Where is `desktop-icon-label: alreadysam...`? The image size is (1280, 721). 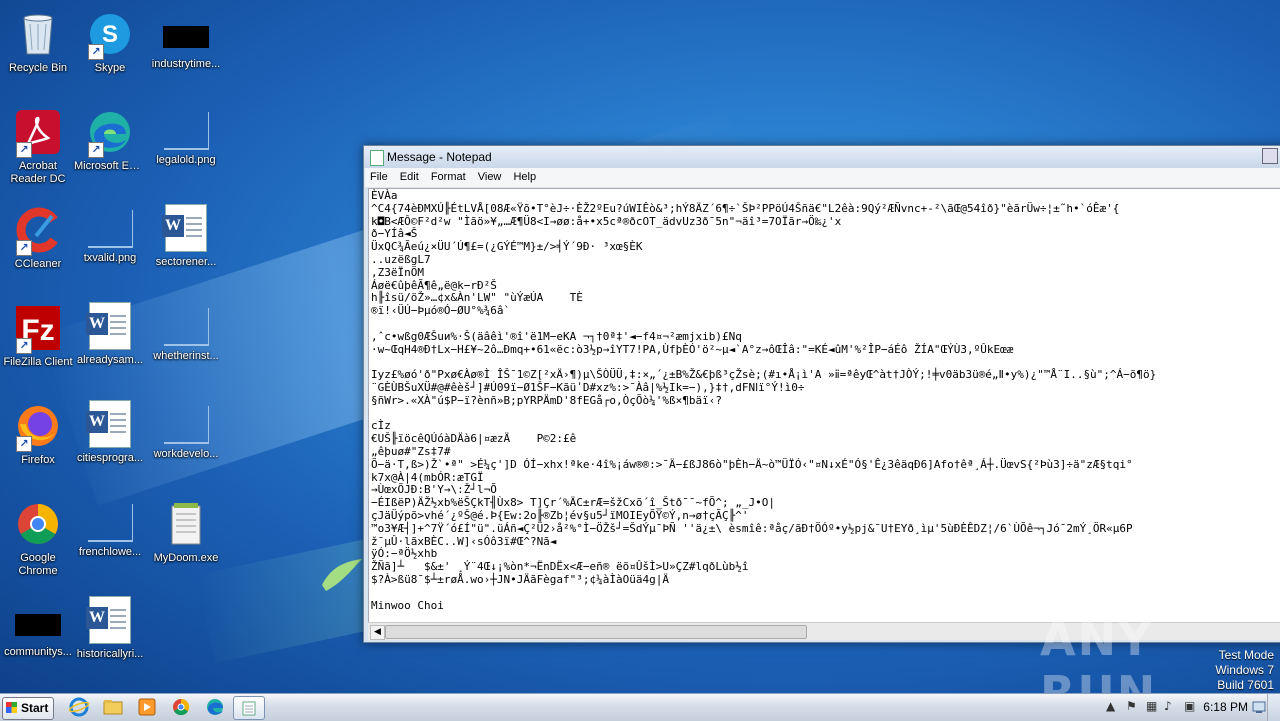 desktop-icon-label: alreadysam... is located at coordinates (110, 360).